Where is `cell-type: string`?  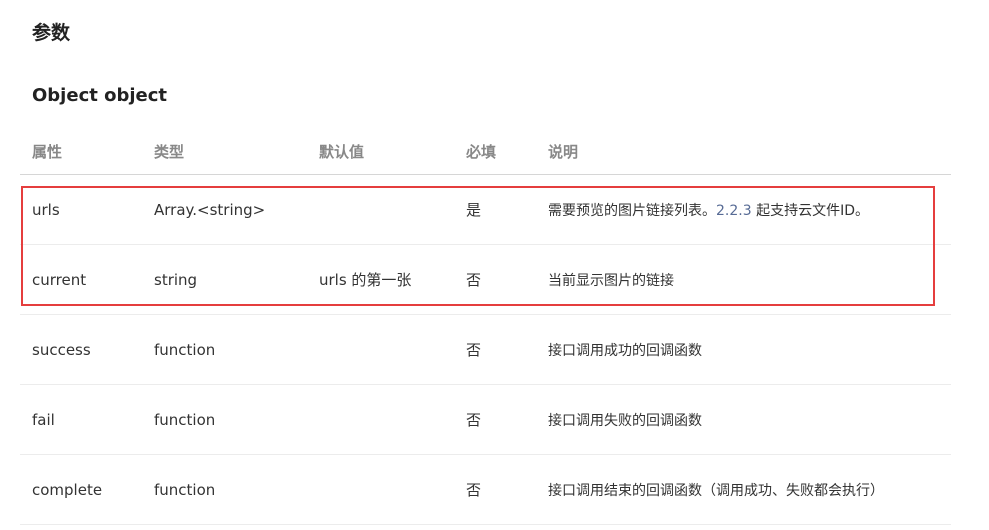 cell-type: string is located at coordinates (224, 279).